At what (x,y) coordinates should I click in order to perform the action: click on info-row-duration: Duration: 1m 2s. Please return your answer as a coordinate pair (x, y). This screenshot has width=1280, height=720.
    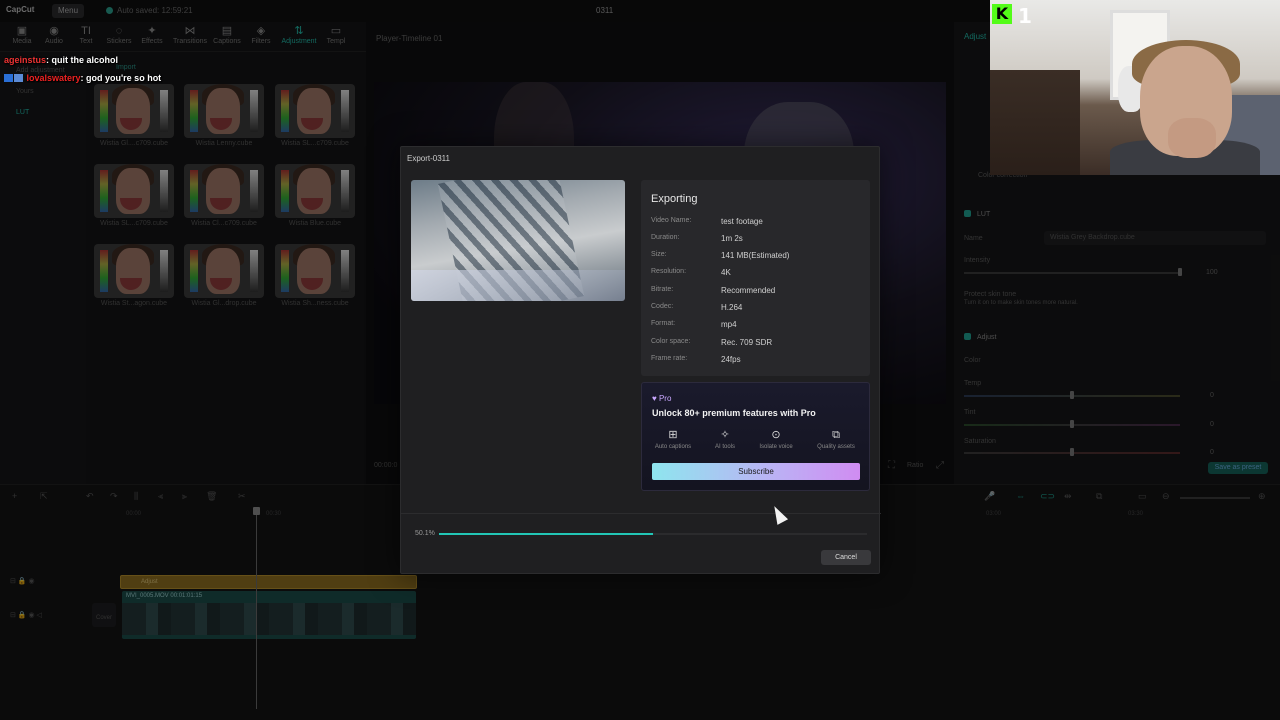
    Looking at the image, I should click on (756, 238).